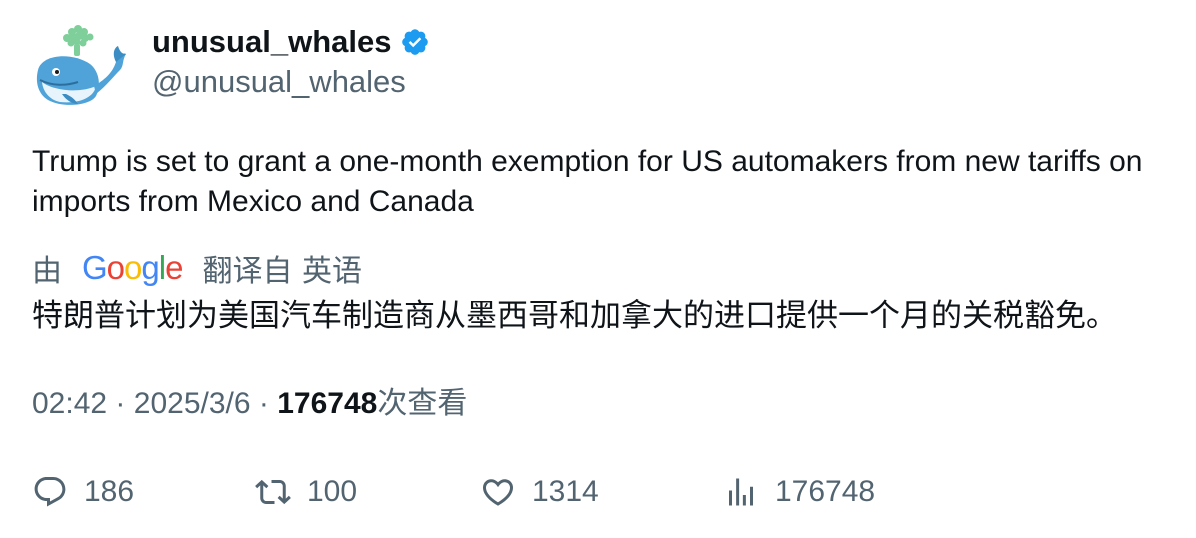 This screenshot has width=1196, height=538. Describe the element at coordinates (83, 492) in the screenshot. I see `reply-button: 186` at that location.